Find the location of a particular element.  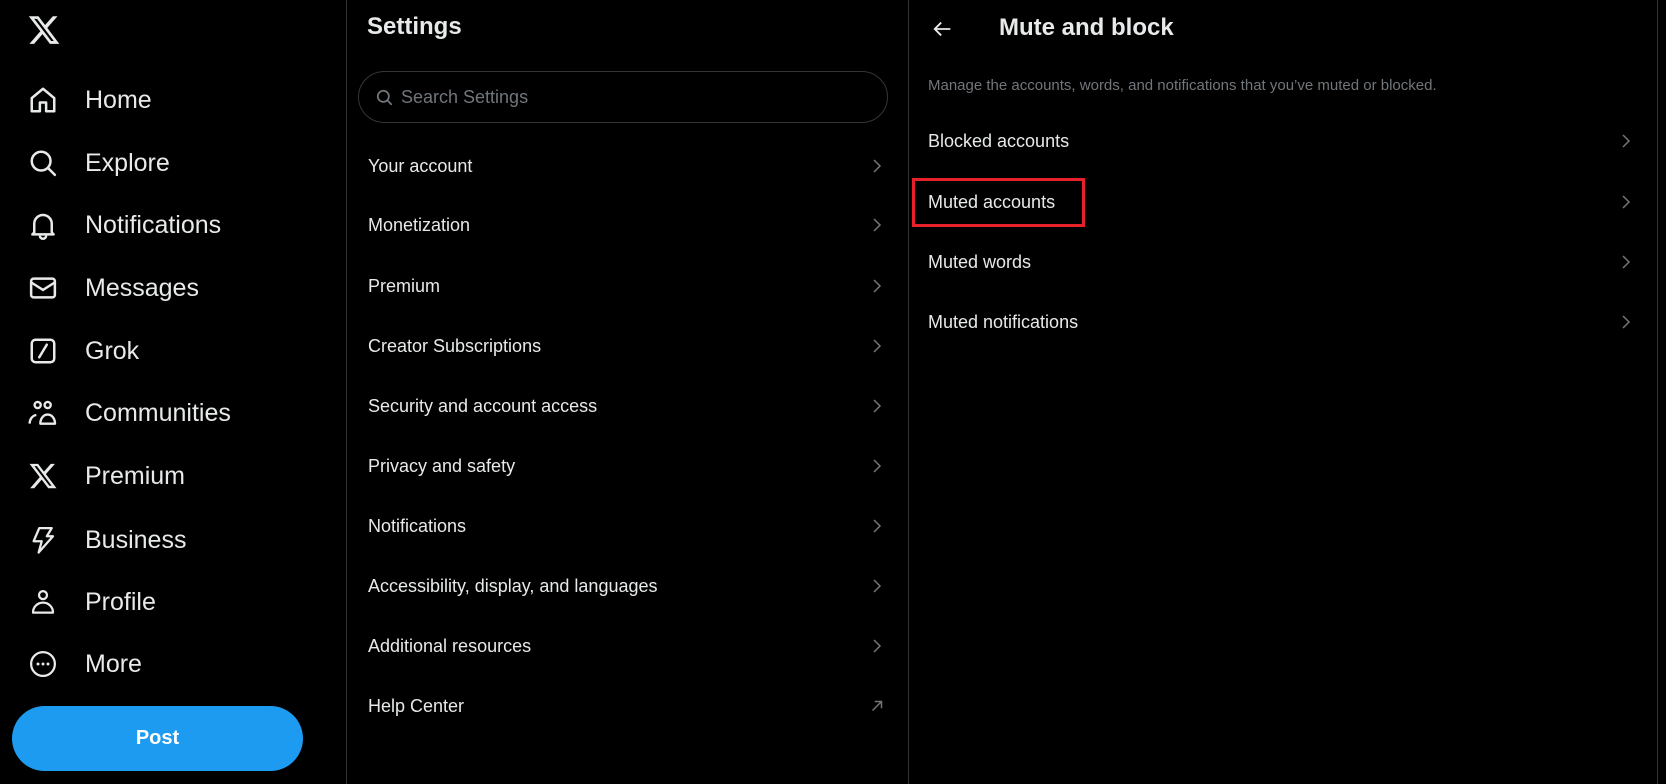

people-icon is located at coordinates (43, 413).